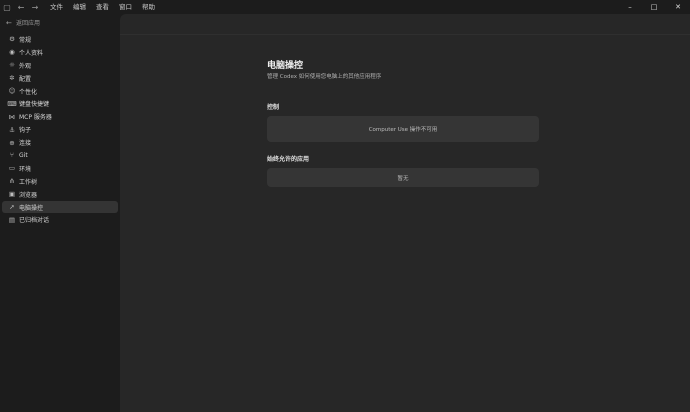 This screenshot has width=690, height=412. I want to click on sun-icon: ☼, so click(12, 65).